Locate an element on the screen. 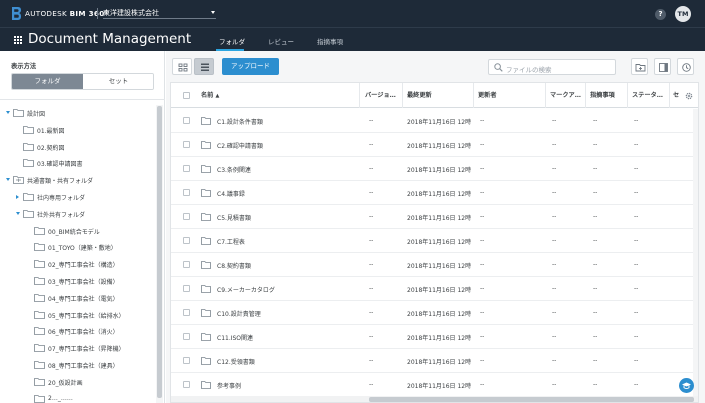  column-updated-by: 更新者 is located at coordinates (508, 95).